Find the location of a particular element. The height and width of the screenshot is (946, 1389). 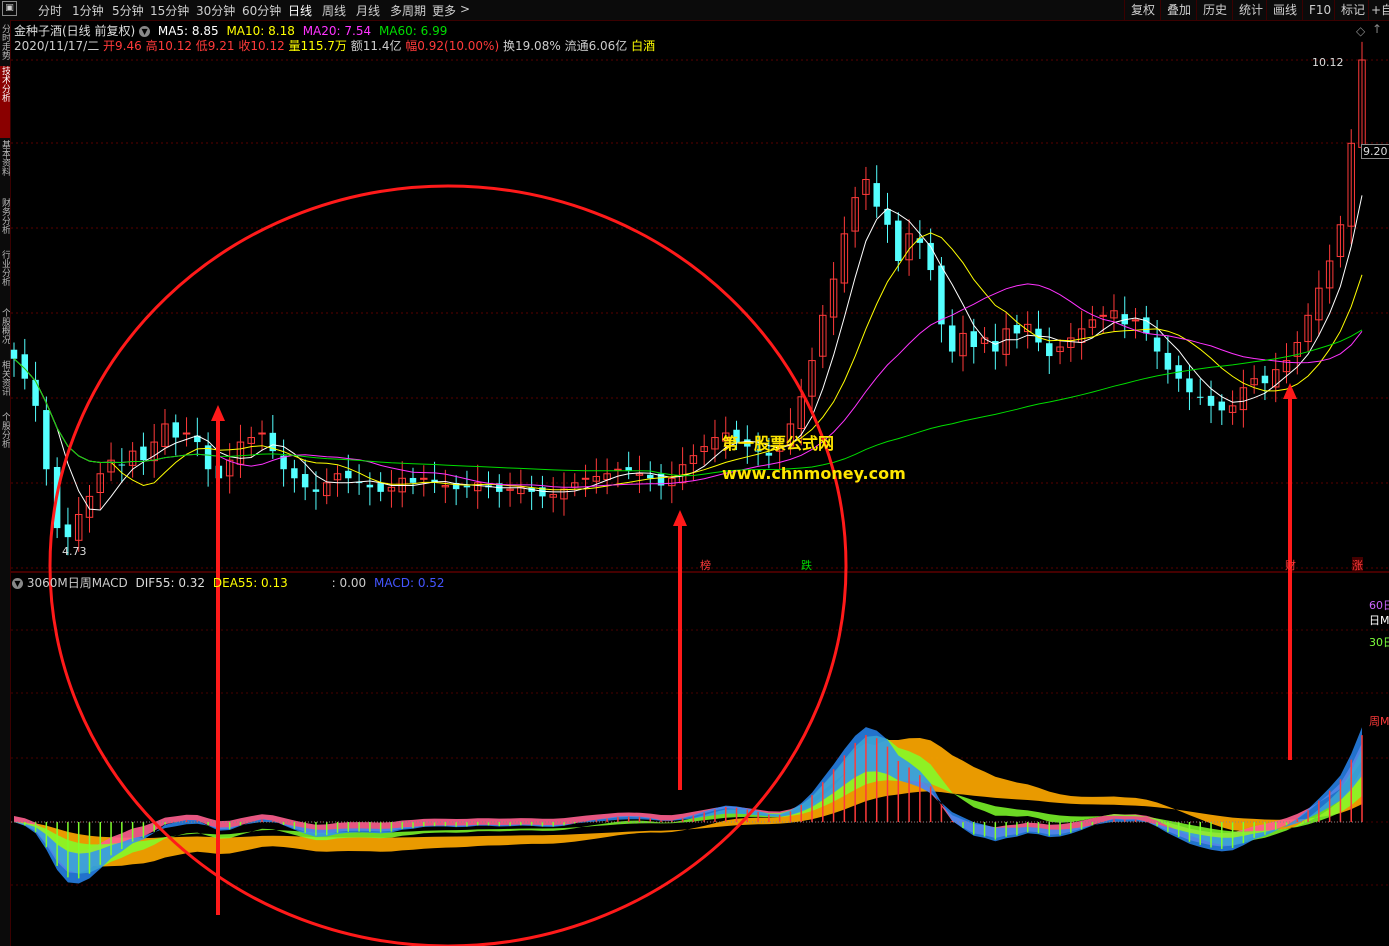

event-tag-cai: 财 is located at coordinates (1290, 565).